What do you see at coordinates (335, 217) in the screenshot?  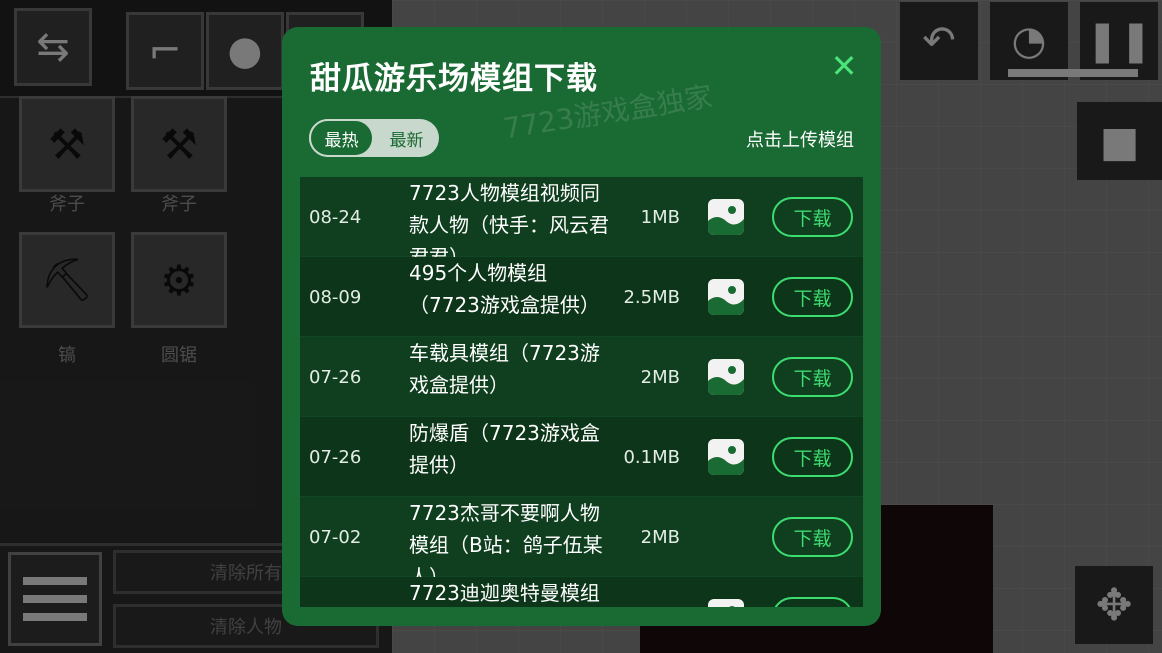 I see `mod-date: 08-24` at bounding box center [335, 217].